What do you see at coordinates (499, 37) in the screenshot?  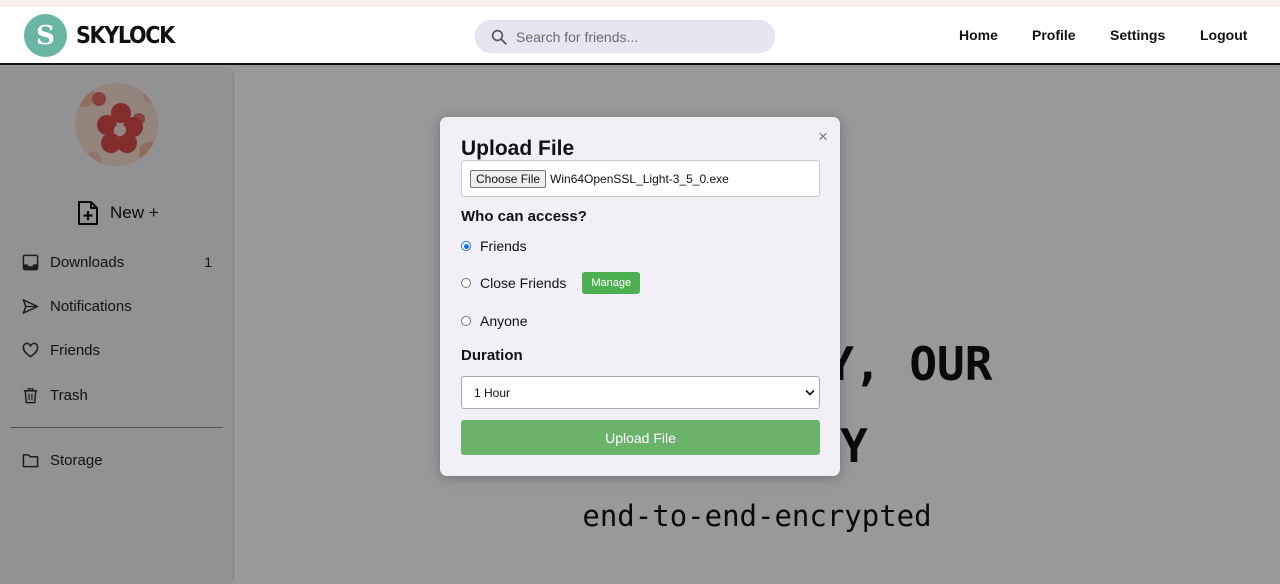 I see `search-icon` at bounding box center [499, 37].